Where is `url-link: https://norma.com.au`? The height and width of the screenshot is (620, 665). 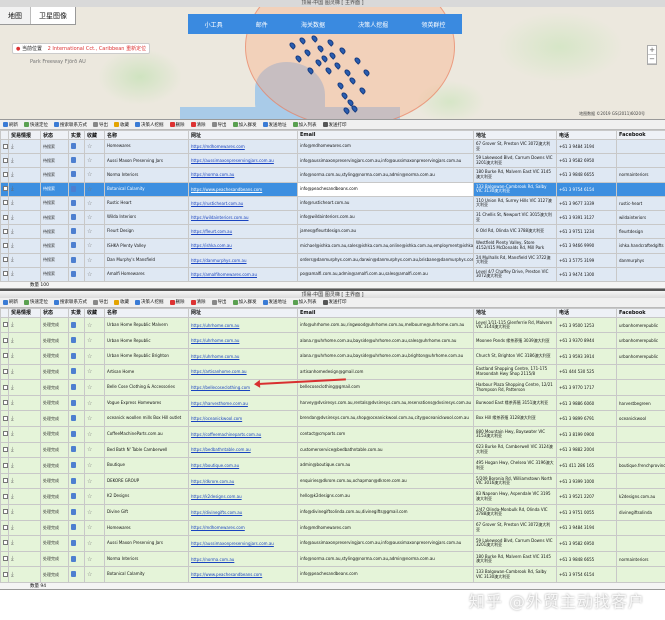
url-link: https://norma.com.au is located at coordinates (243, 175).